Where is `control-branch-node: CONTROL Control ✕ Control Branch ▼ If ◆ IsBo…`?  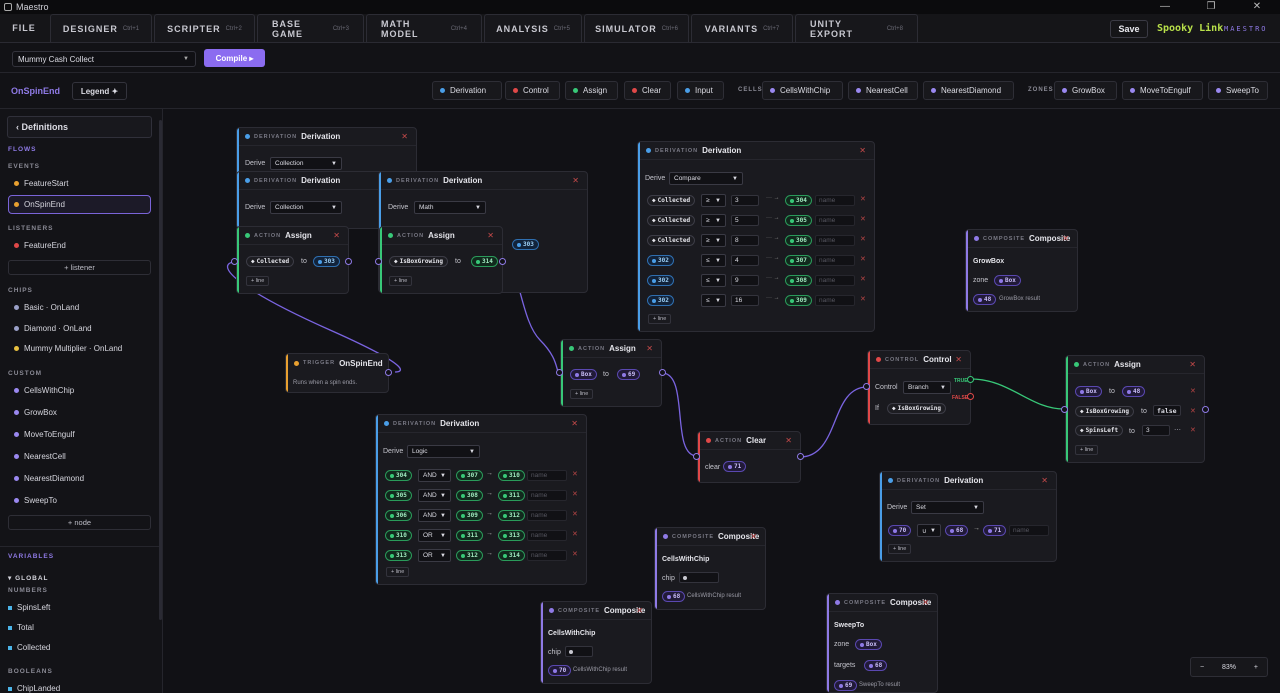
control-branch-node: CONTROL Control ✕ Control Branch ▼ If ◆ IsBo… is located at coordinates (919, 387).